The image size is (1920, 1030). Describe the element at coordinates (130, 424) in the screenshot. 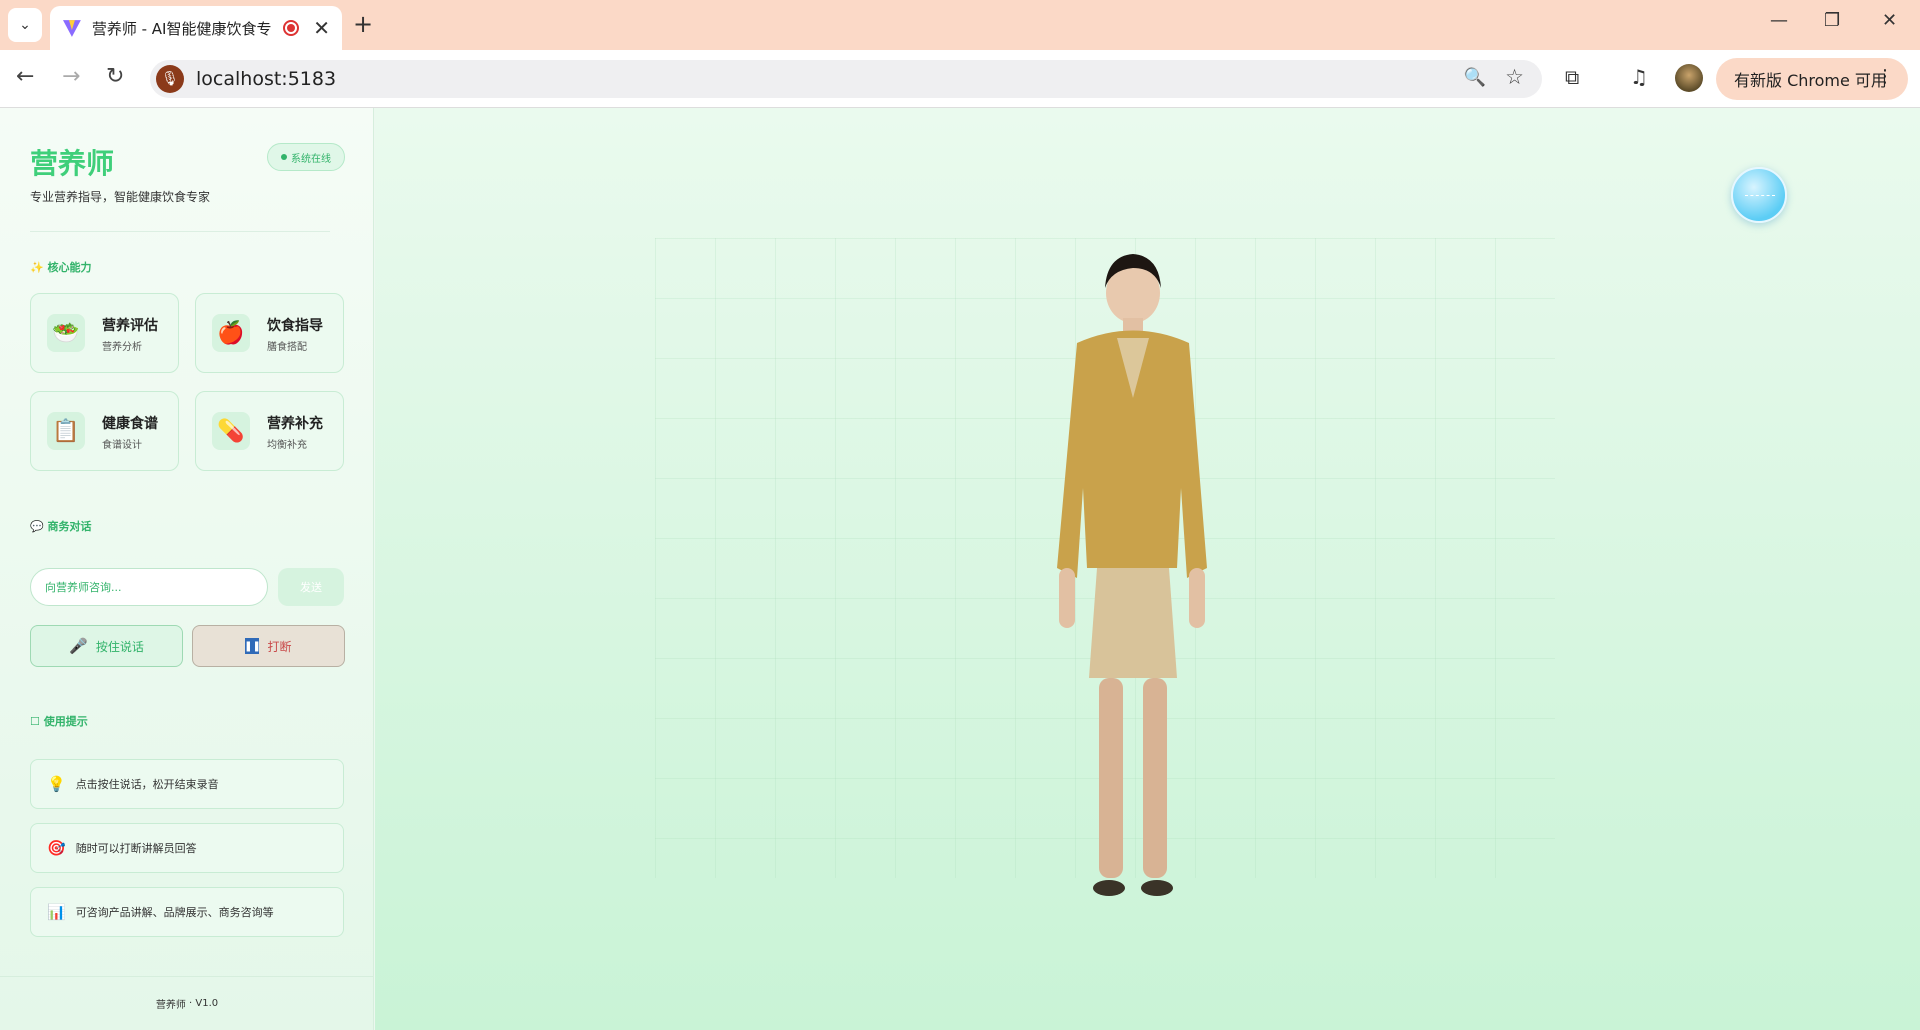

I see `card-title: 健康食谱` at that location.